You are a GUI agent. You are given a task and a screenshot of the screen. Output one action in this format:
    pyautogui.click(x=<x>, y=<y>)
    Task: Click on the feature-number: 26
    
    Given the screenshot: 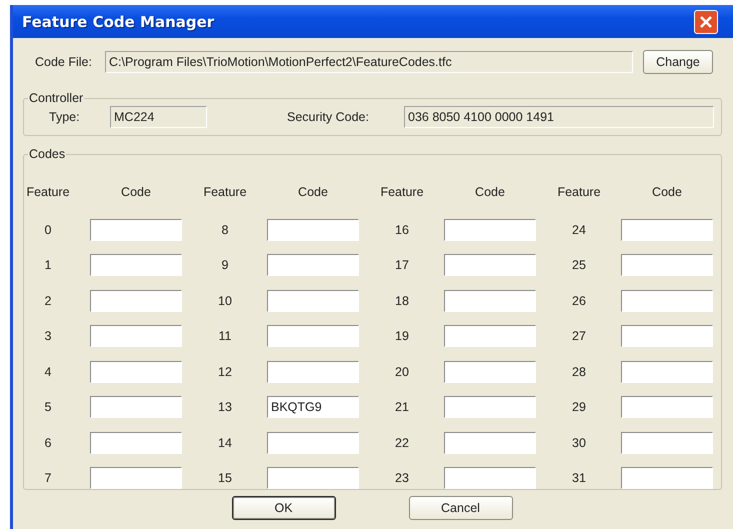 What is the action you would take?
    pyautogui.click(x=579, y=301)
    